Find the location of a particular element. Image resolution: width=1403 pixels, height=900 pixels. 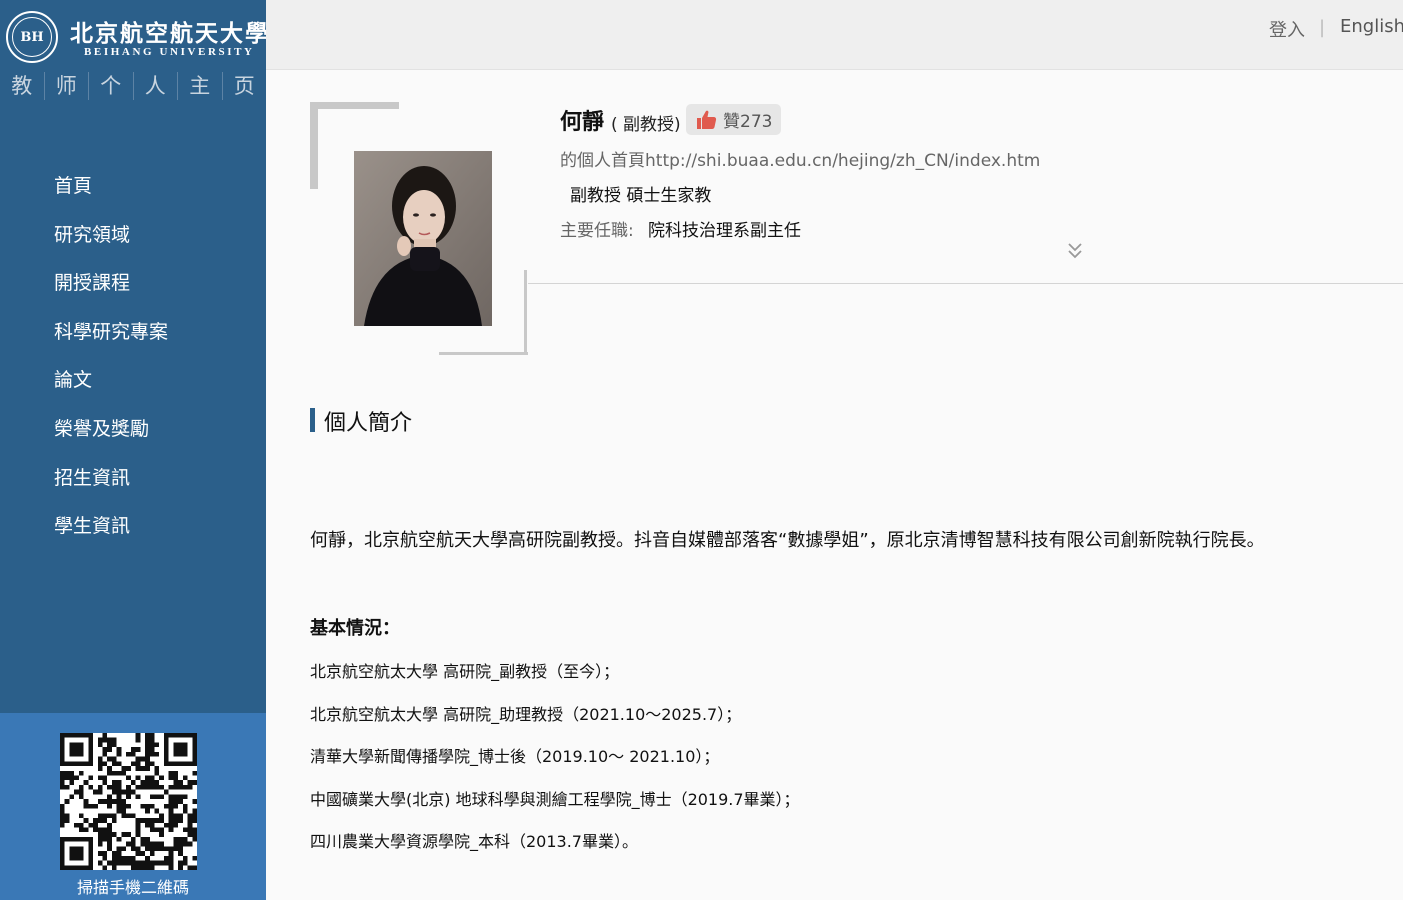

position-label: 主要任職: is located at coordinates (597, 231).